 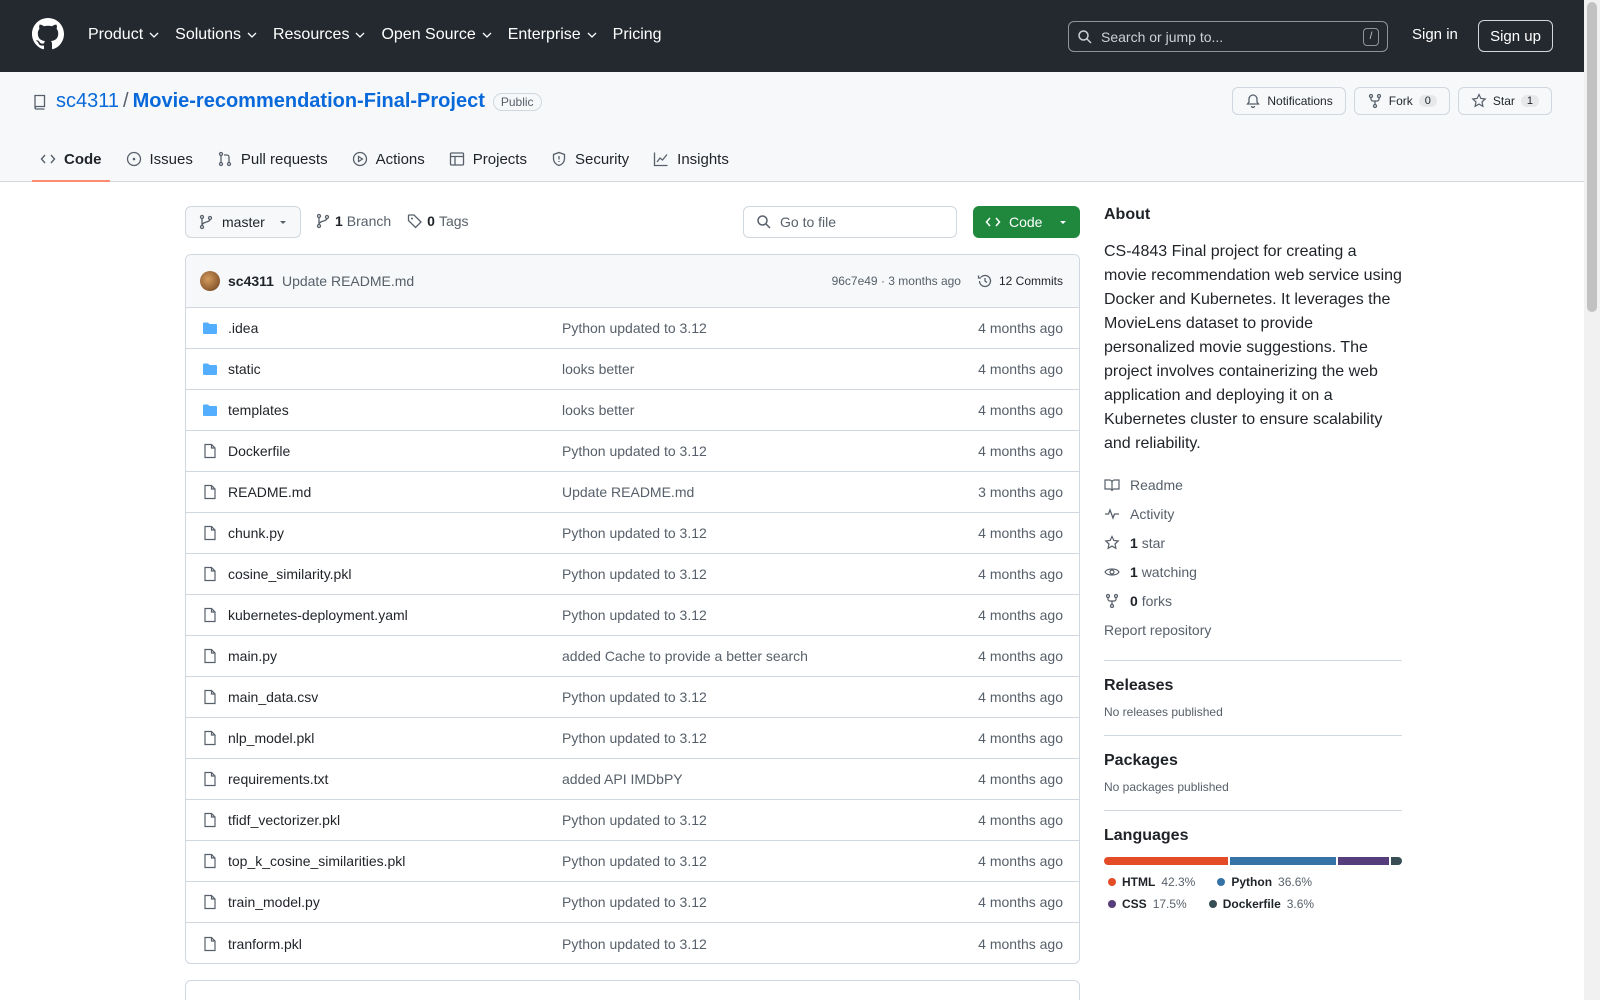 What do you see at coordinates (1145, 904) in the screenshot?
I see `language-item: CSS 17.5%` at bounding box center [1145, 904].